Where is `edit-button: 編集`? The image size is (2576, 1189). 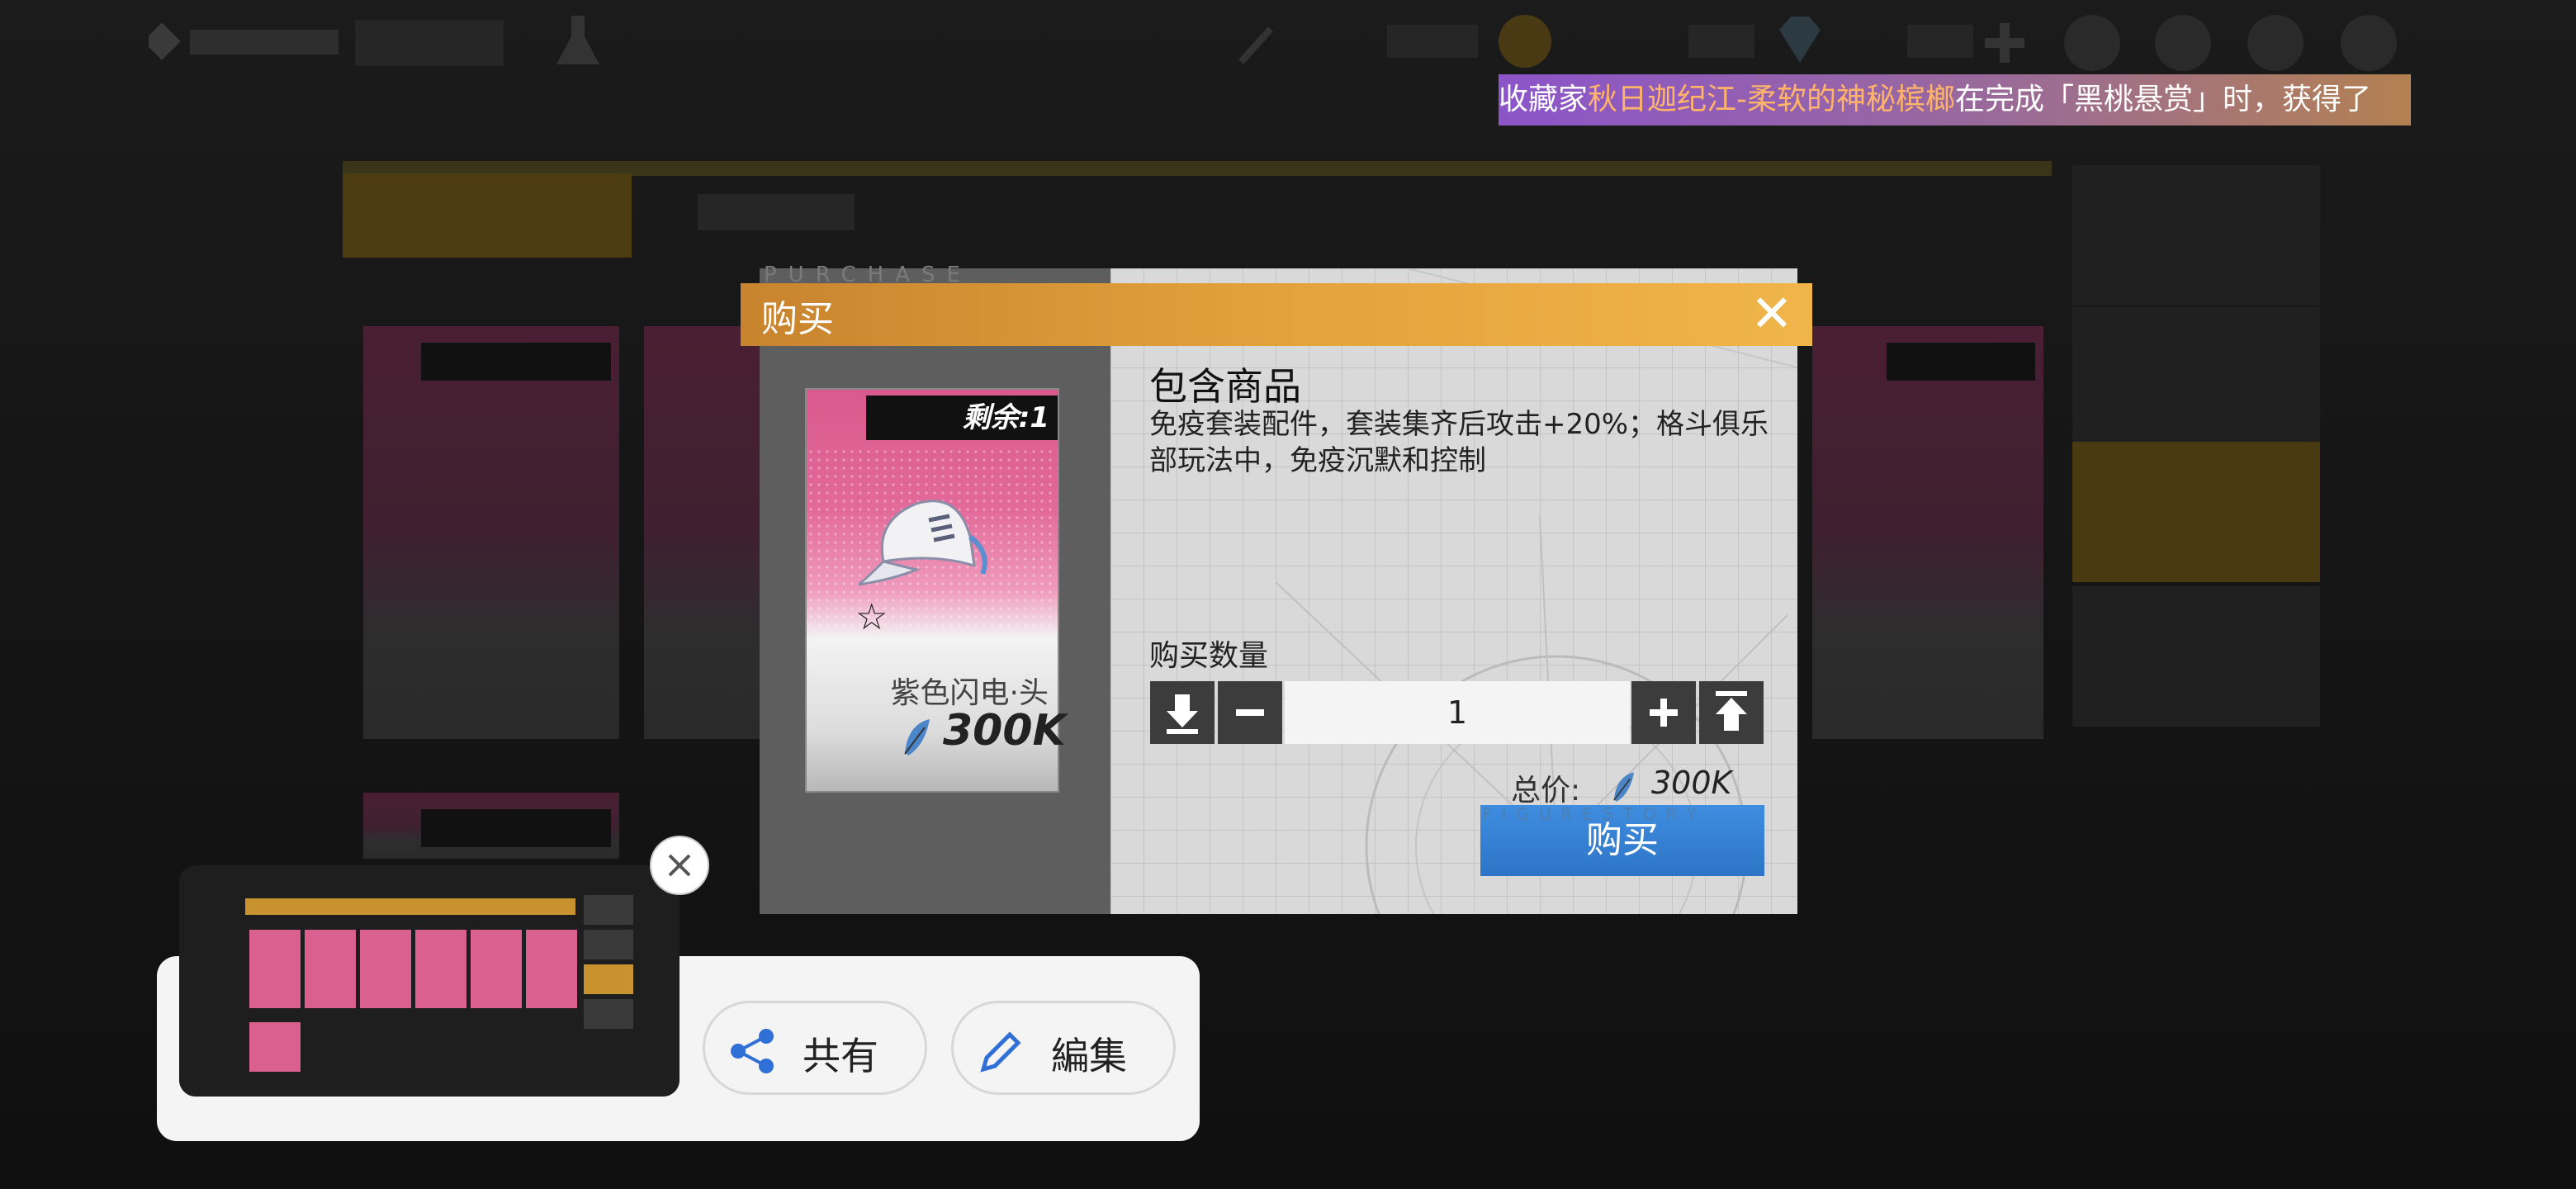
edit-button: 編集 is located at coordinates (1063, 1048).